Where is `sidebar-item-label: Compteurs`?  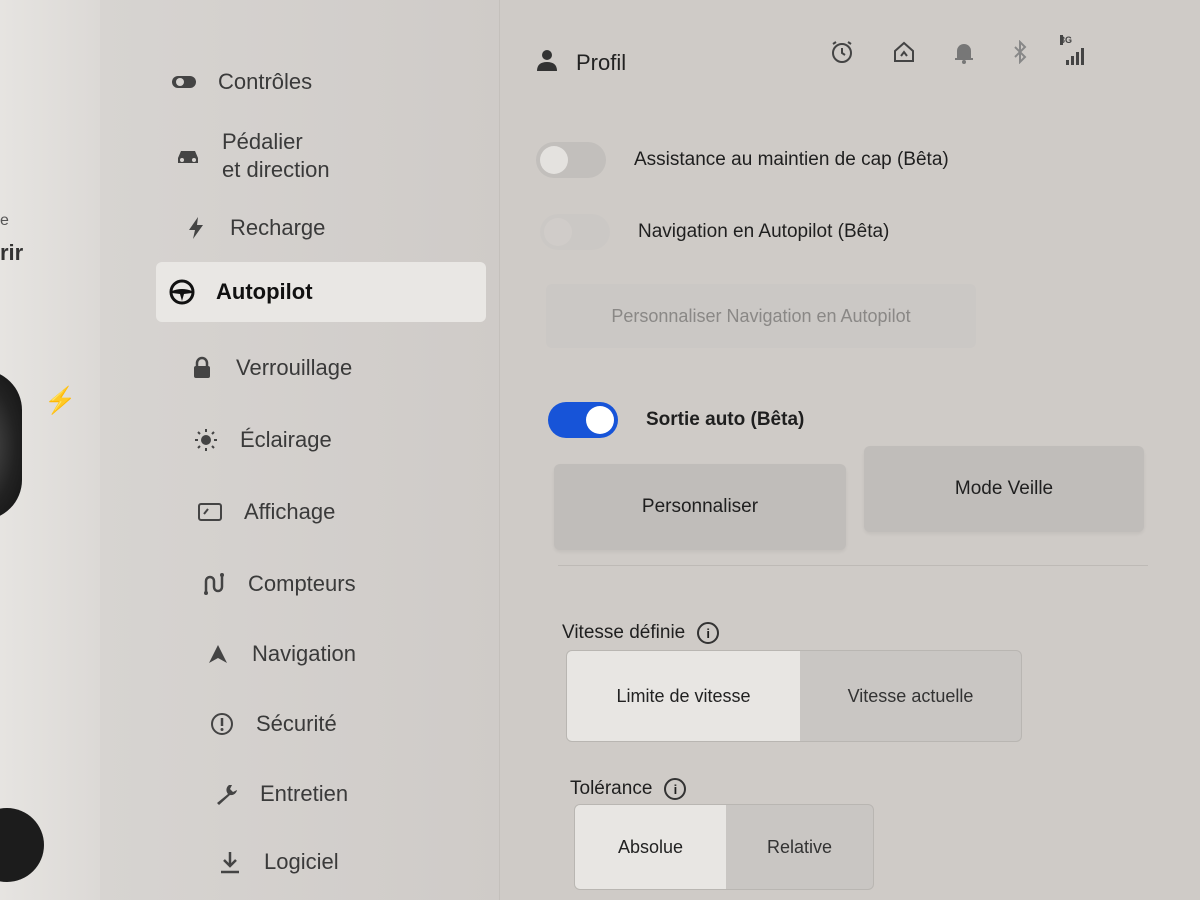
sidebar-item-label: Compteurs is located at coordinates (302, 583).